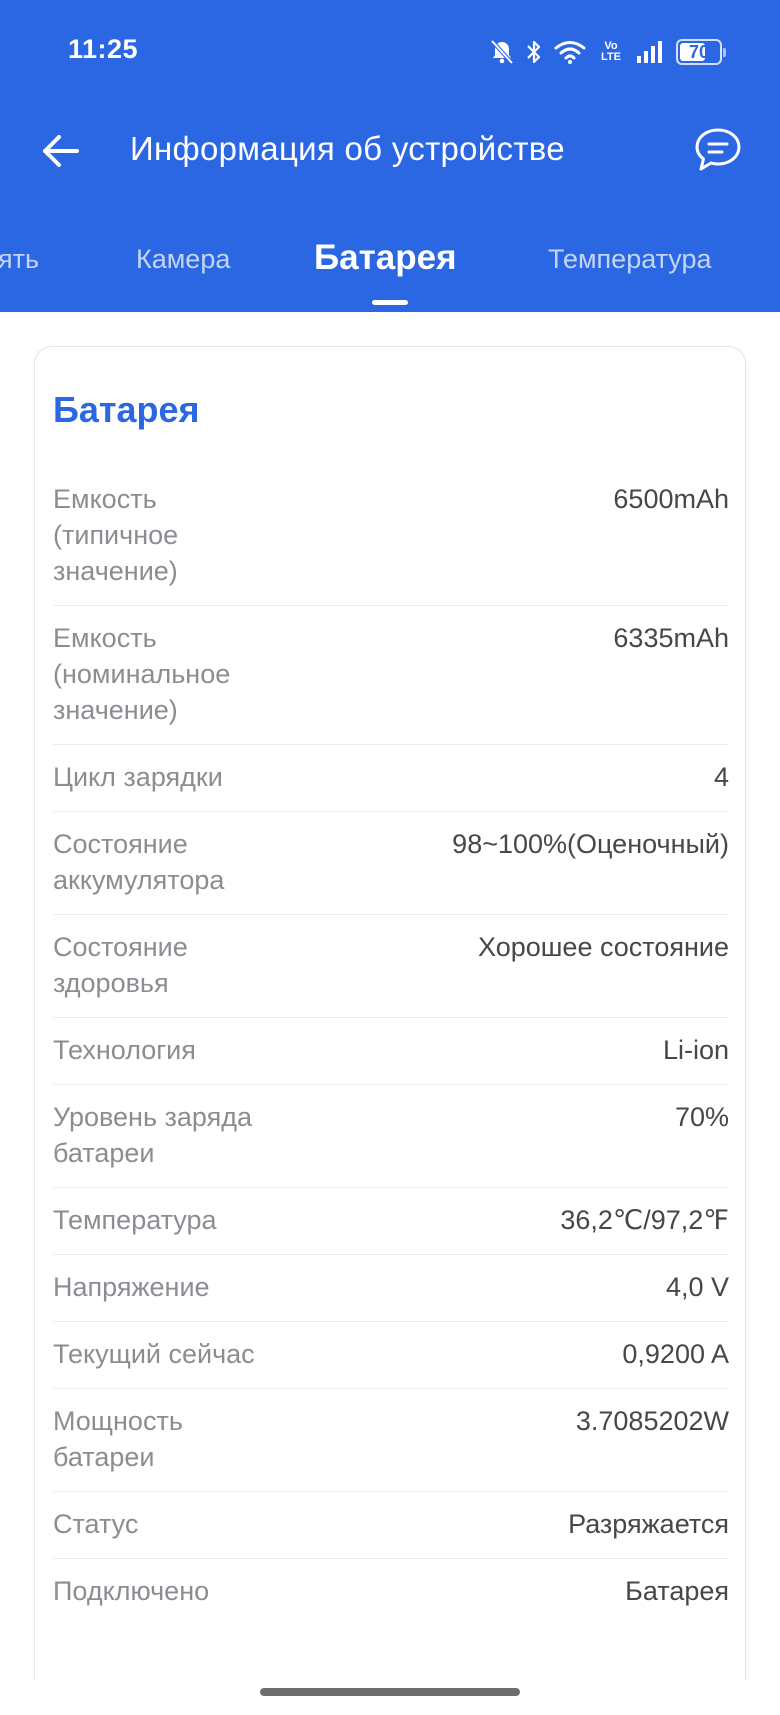 The height and width of the screenshot is (1715, 780). I want to click on tab-memory: ять, so click(19, 259).